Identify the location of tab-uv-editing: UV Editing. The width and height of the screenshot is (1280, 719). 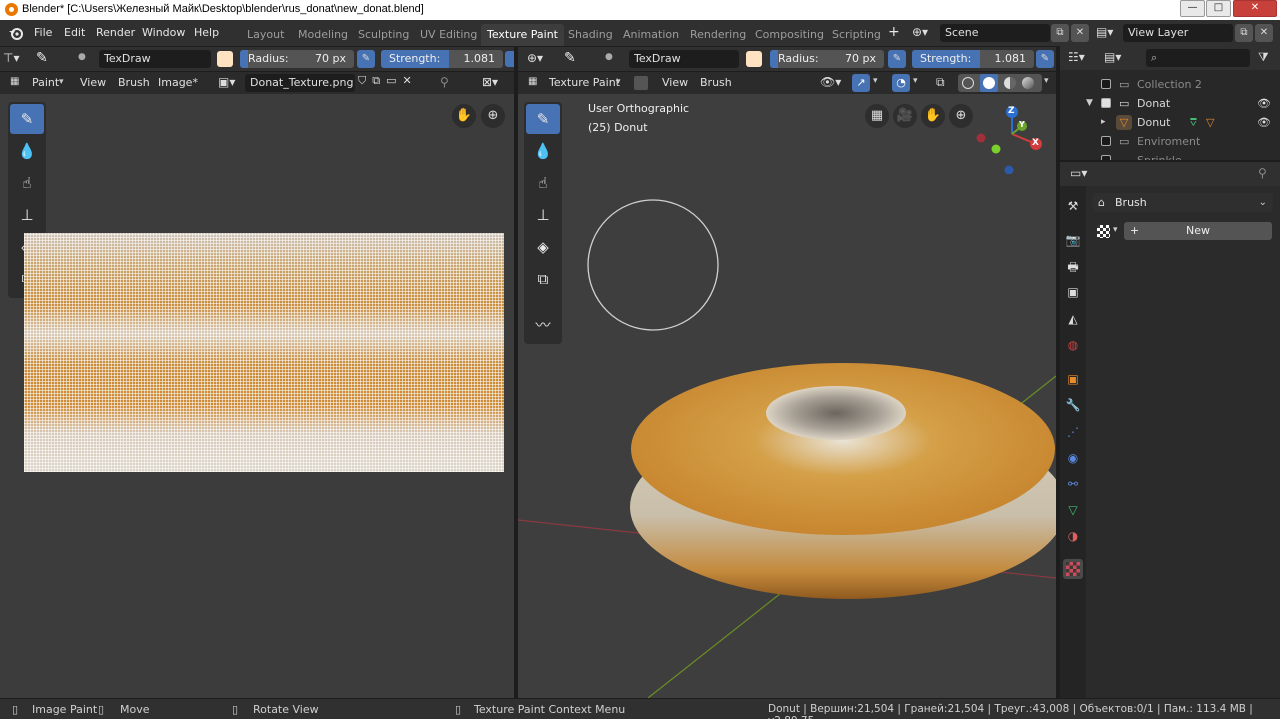
(448, 35).